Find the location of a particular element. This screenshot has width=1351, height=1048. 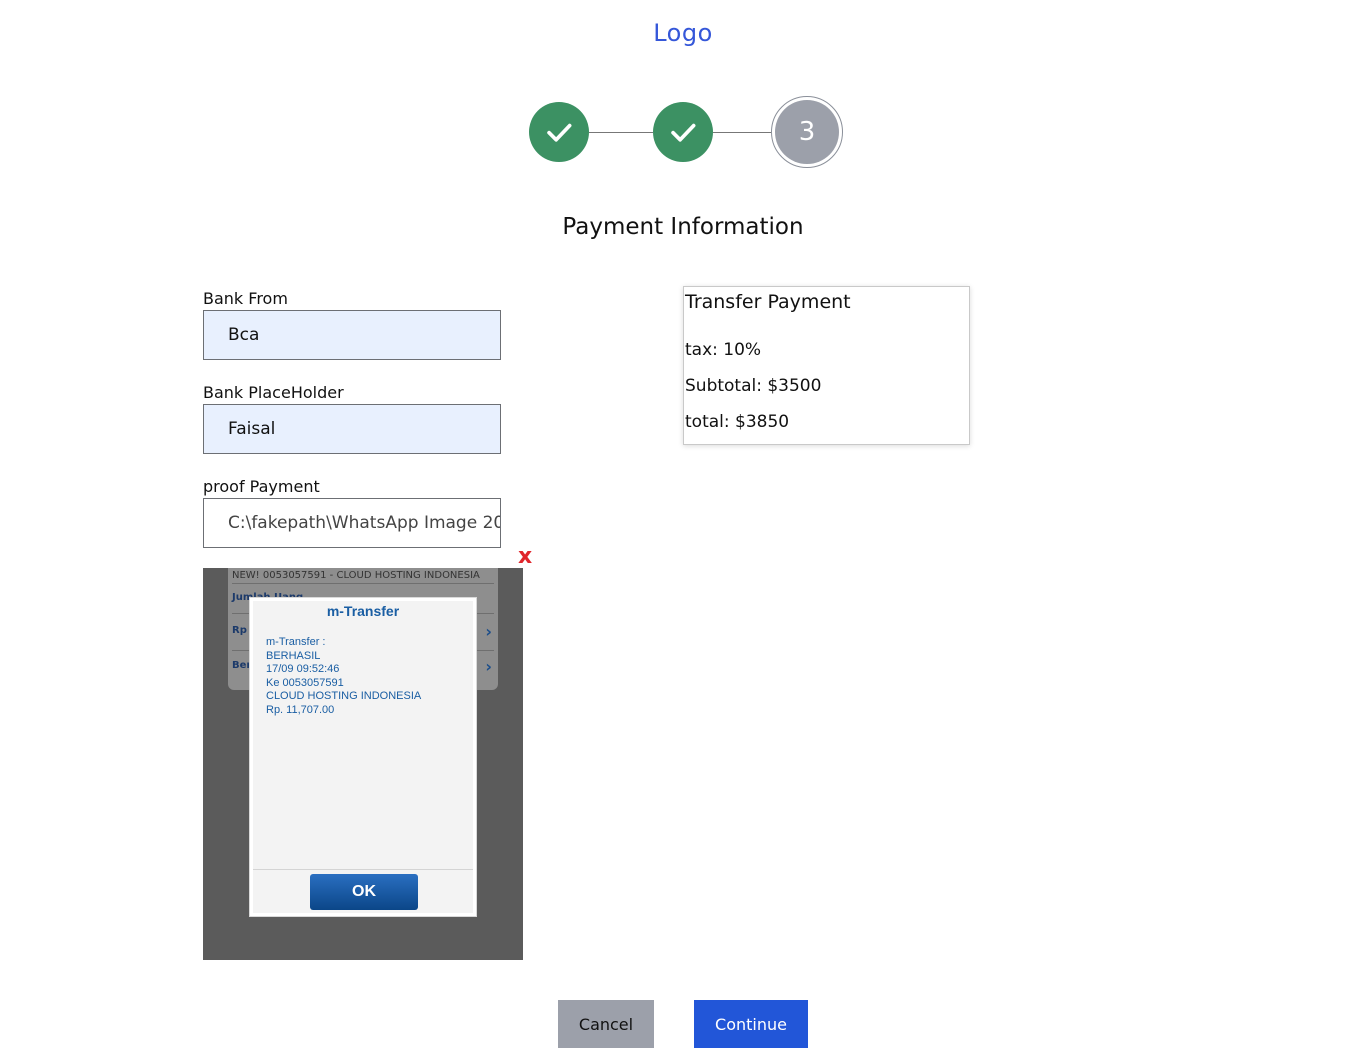

summary-title: Transfer Payment is located at coordinates (768, 302).